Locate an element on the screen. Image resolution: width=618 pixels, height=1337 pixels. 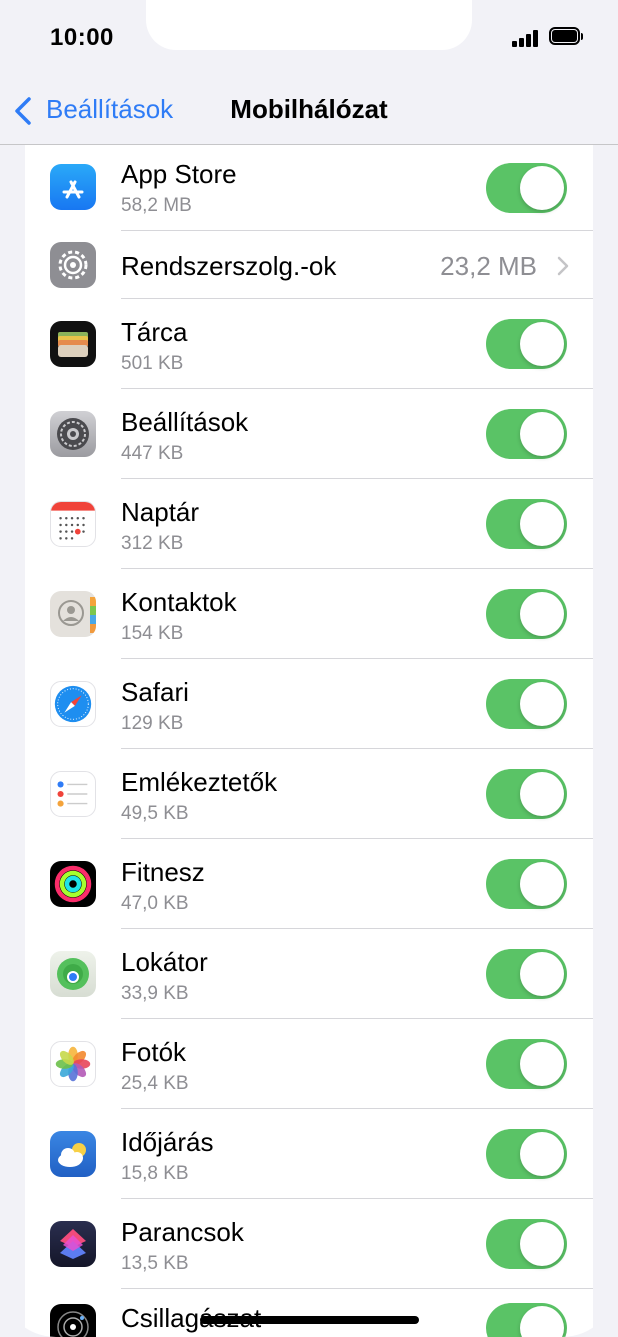
reminders-icon is located at coordinates (73, 794).